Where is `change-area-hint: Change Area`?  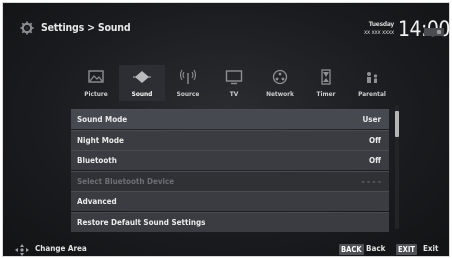
change-area-hint: Change Area is located at coordinates (61, 248).